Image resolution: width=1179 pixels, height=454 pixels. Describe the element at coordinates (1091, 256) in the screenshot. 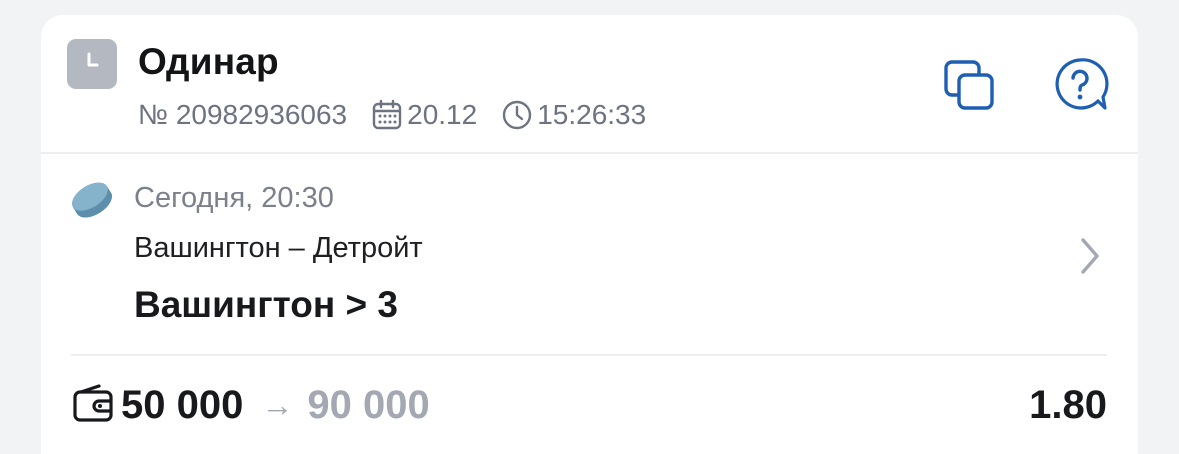

I see `event-details-link` at that location.